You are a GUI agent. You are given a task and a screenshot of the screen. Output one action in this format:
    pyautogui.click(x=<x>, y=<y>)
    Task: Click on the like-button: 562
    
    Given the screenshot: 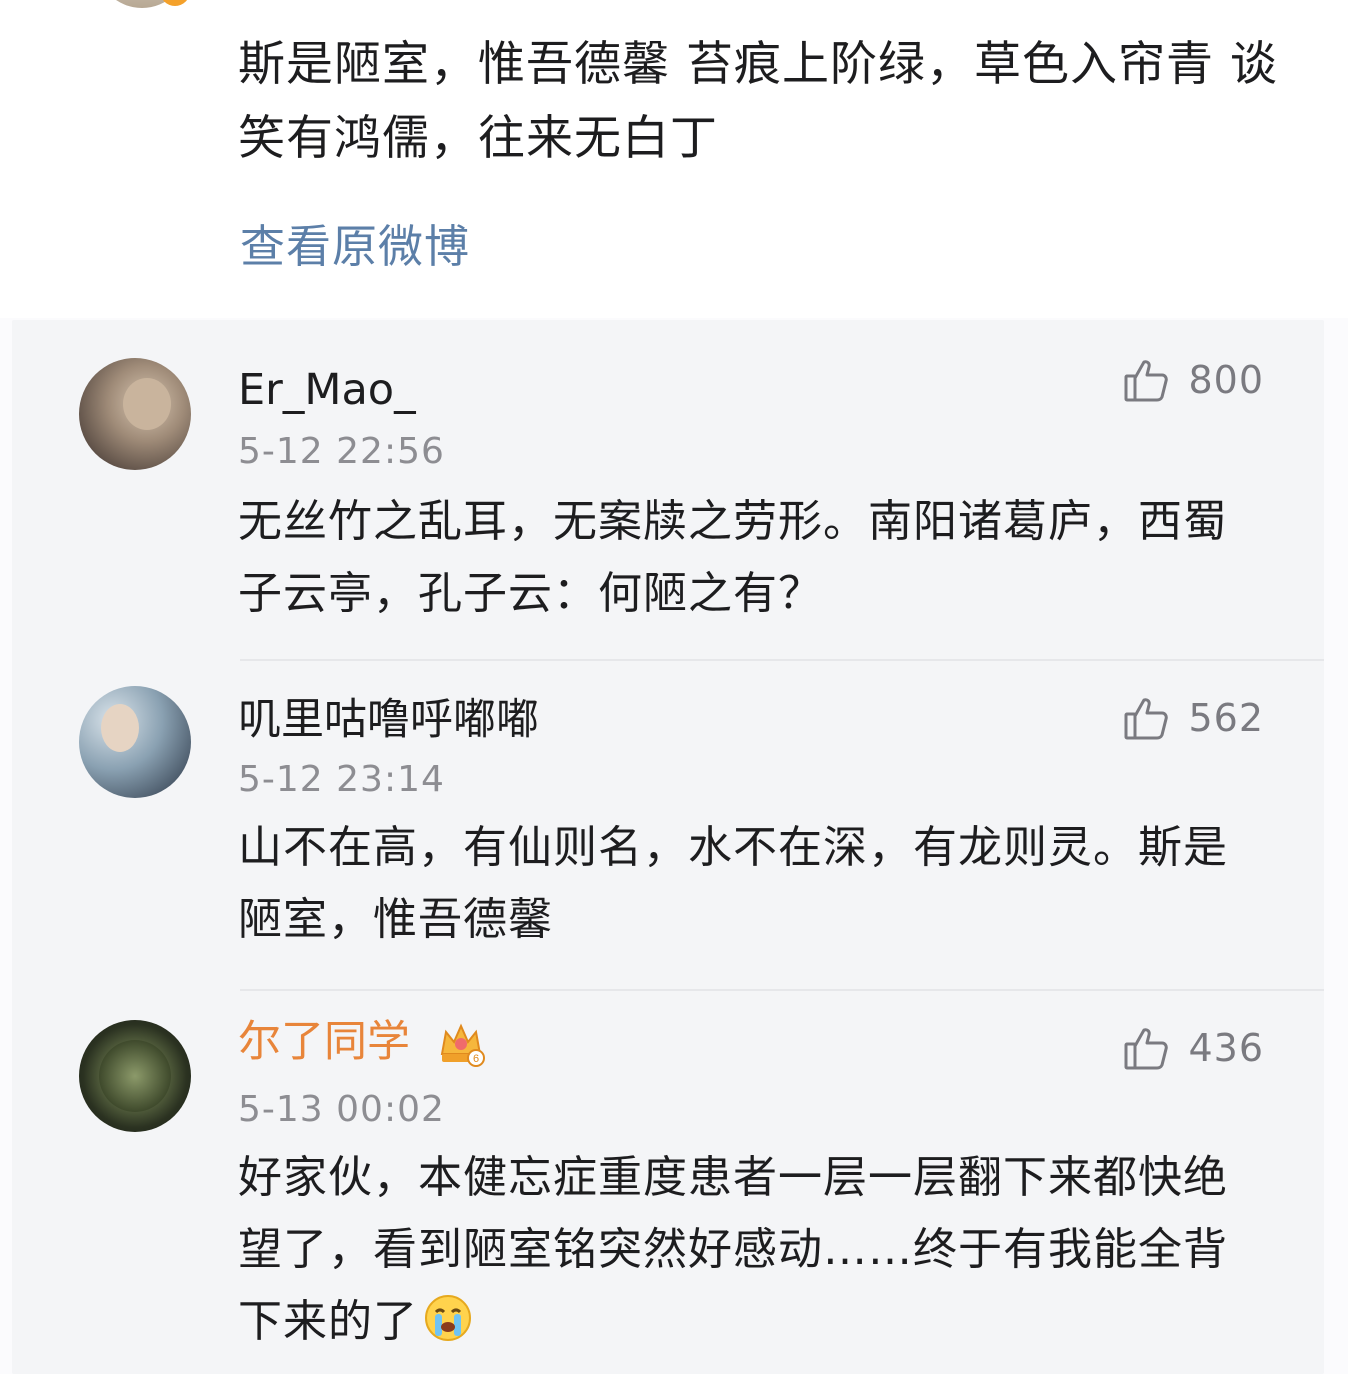 What is the action you would take?
    pyautogui.click(x=1193, y=718)
    